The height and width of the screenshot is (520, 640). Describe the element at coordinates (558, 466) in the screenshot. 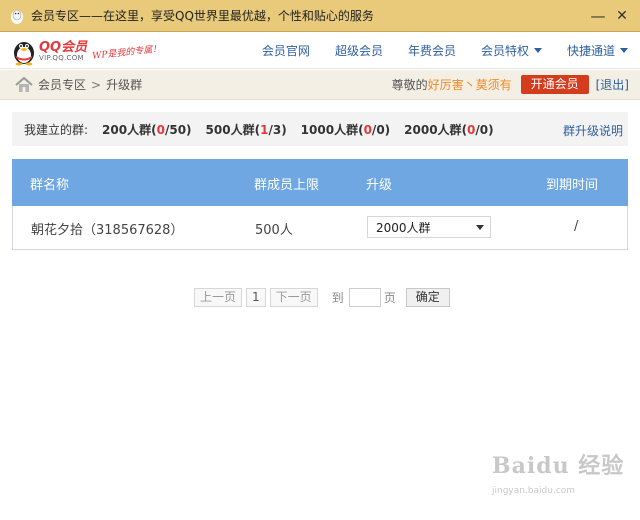

I see `watermark-logo: Baidu 经验` at that location.